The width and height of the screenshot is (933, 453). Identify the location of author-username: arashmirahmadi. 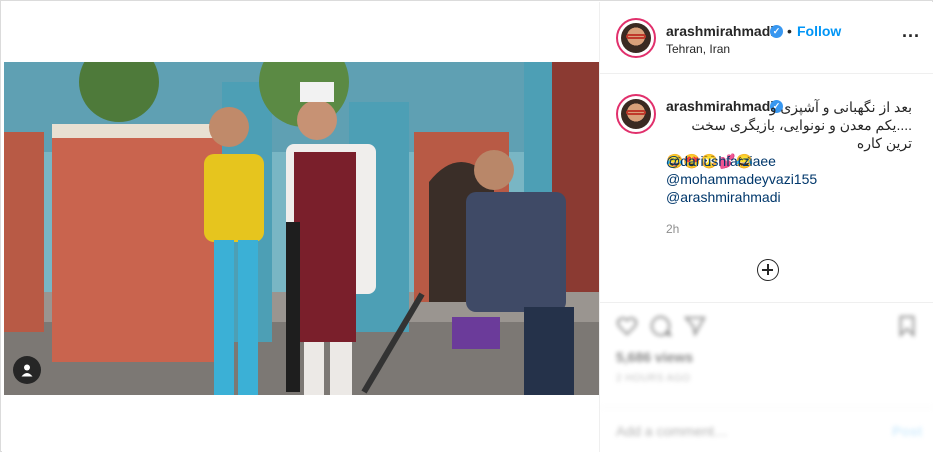
(720, 31).